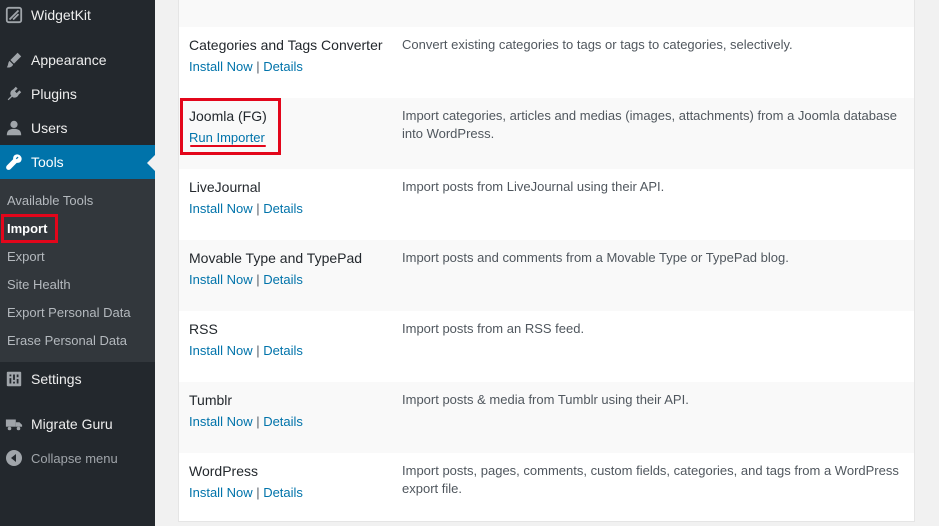  Describe the element at coordinates (286, 45) in the screenshot. I see `importer-name: Categories and Tags Converter` at that location.